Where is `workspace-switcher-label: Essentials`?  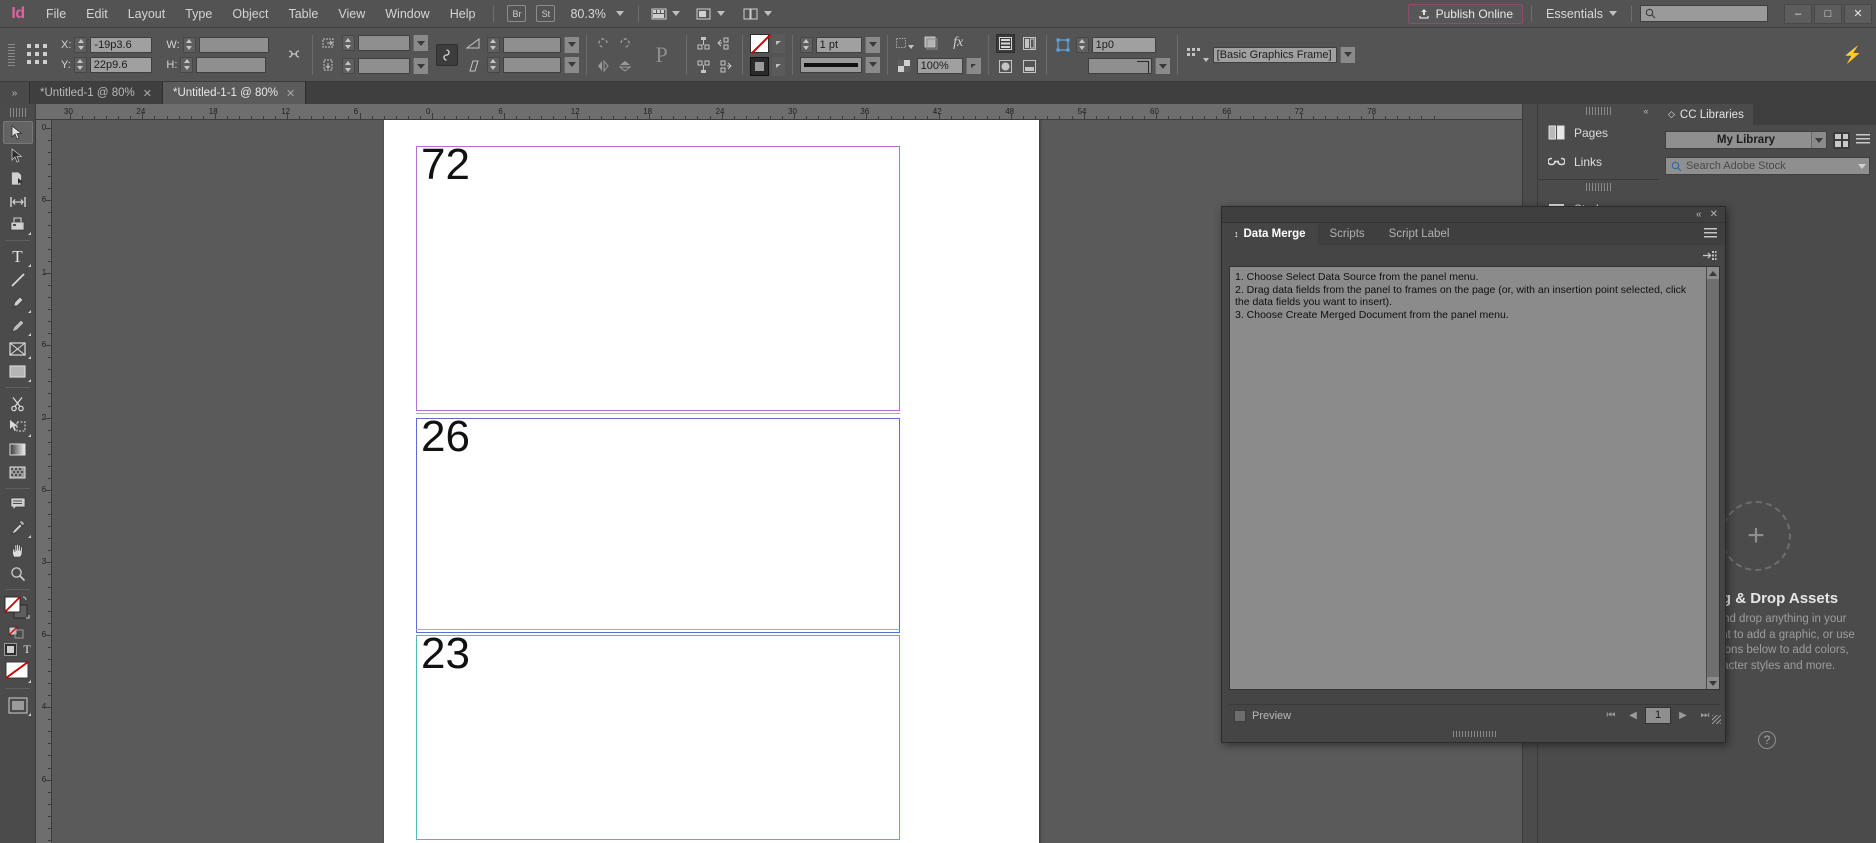 workspace-switcher-label: Essentials is located at coordinates (1571, 14).